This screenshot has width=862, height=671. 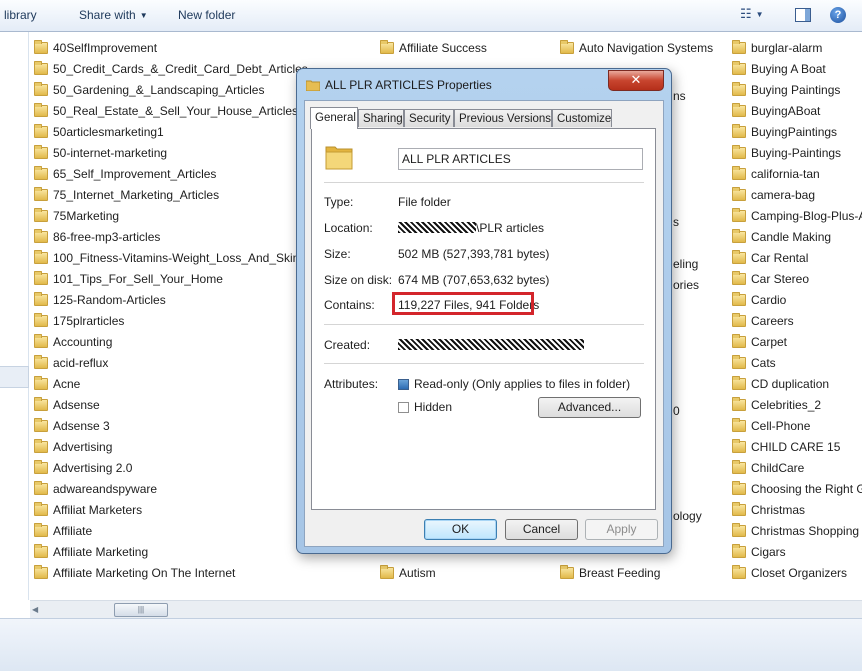 What do you see at coordinates (183, 384) in the screenshot?
I see `folder-item: Acne` at bounding box center [183, 384].